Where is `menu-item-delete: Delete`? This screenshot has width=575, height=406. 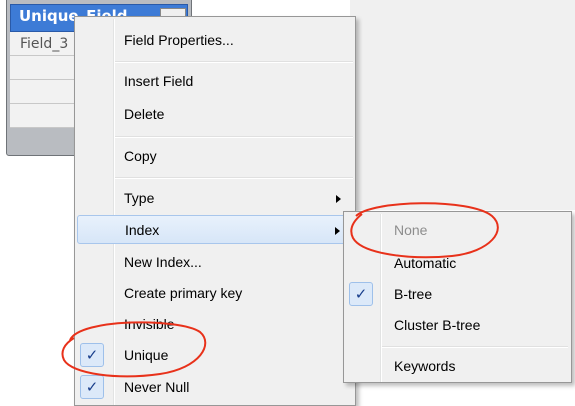
menu-item-delete: Delete is located at coordinates (215, 114).